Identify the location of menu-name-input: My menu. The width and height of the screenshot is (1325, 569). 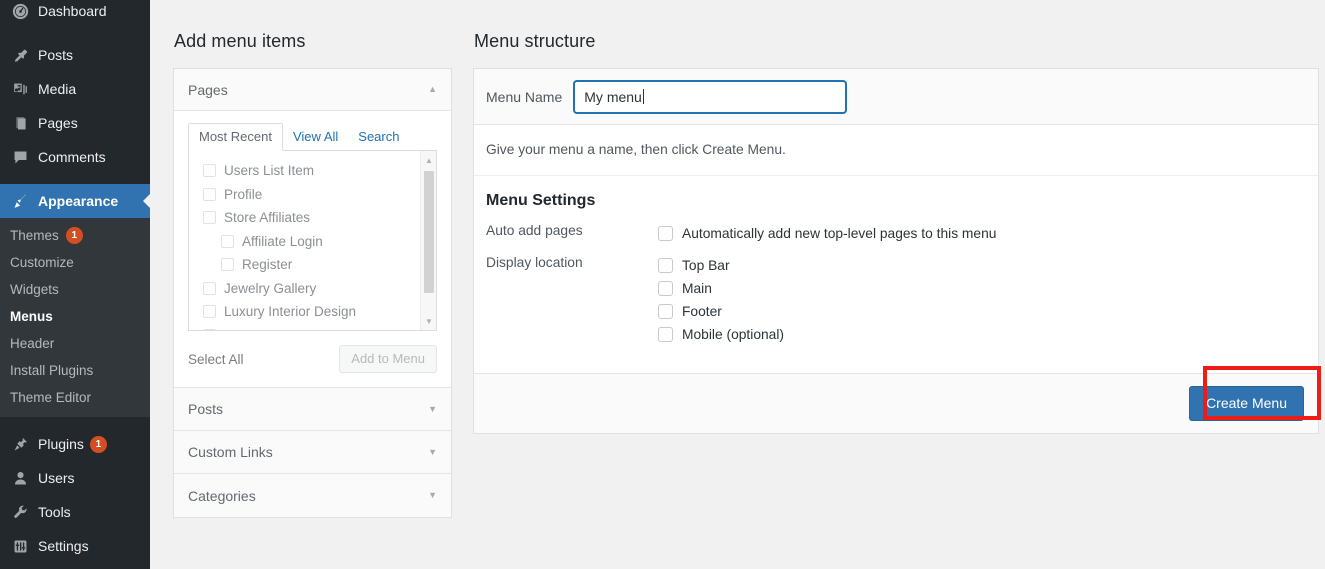
(710, 96).